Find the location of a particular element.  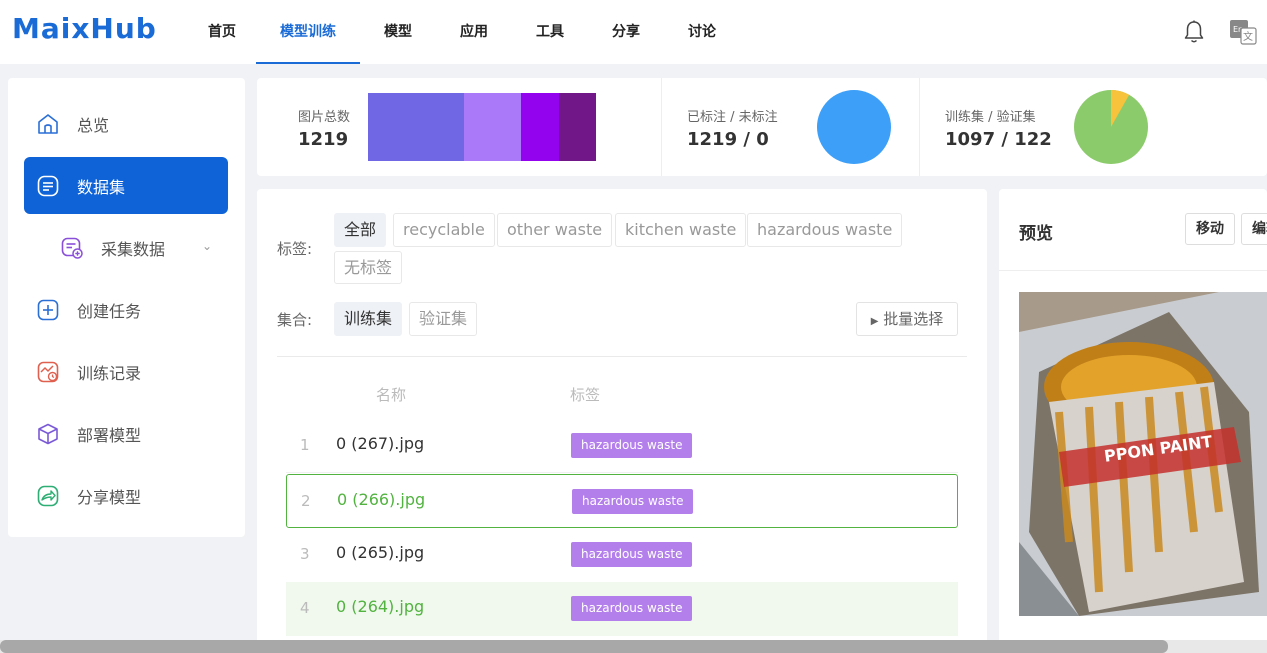

split-pie is located at coordinates (1111, 127).